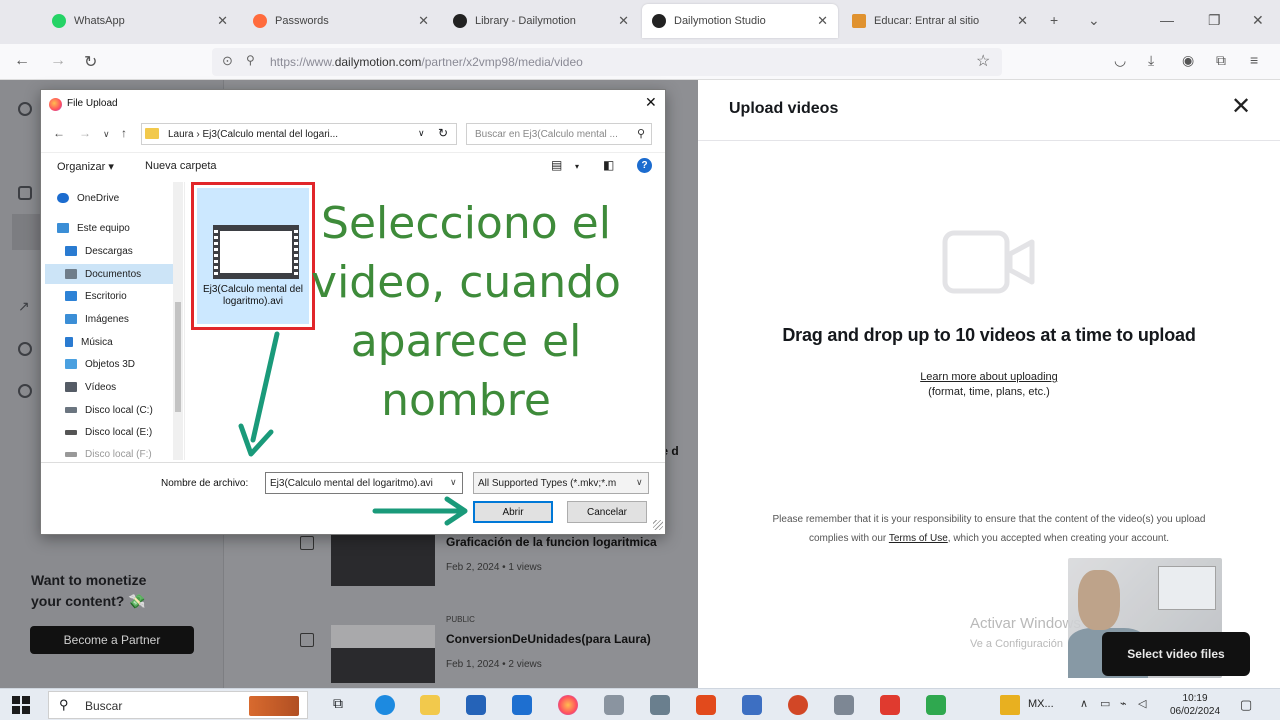  I want to click on file-explorer-icon, so click(430, 705).